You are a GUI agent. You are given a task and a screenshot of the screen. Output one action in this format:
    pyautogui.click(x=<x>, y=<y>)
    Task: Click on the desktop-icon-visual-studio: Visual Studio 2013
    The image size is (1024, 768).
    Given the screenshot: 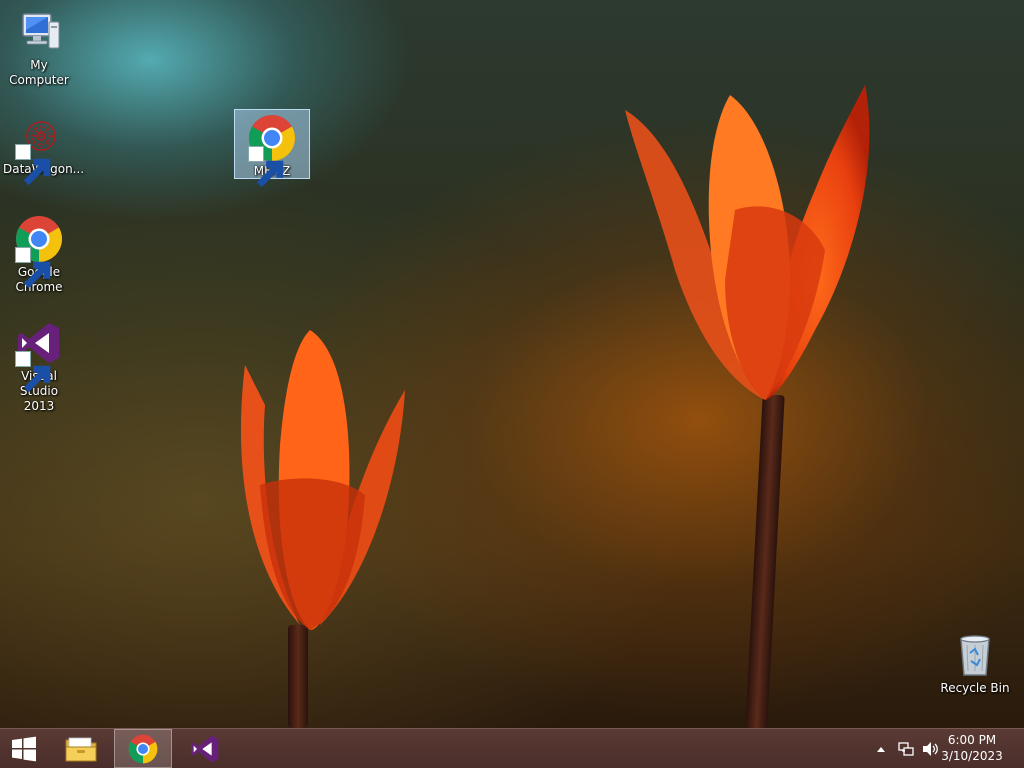 What is the action you would take?
    pyautogui.click(x=39, y=364)
    